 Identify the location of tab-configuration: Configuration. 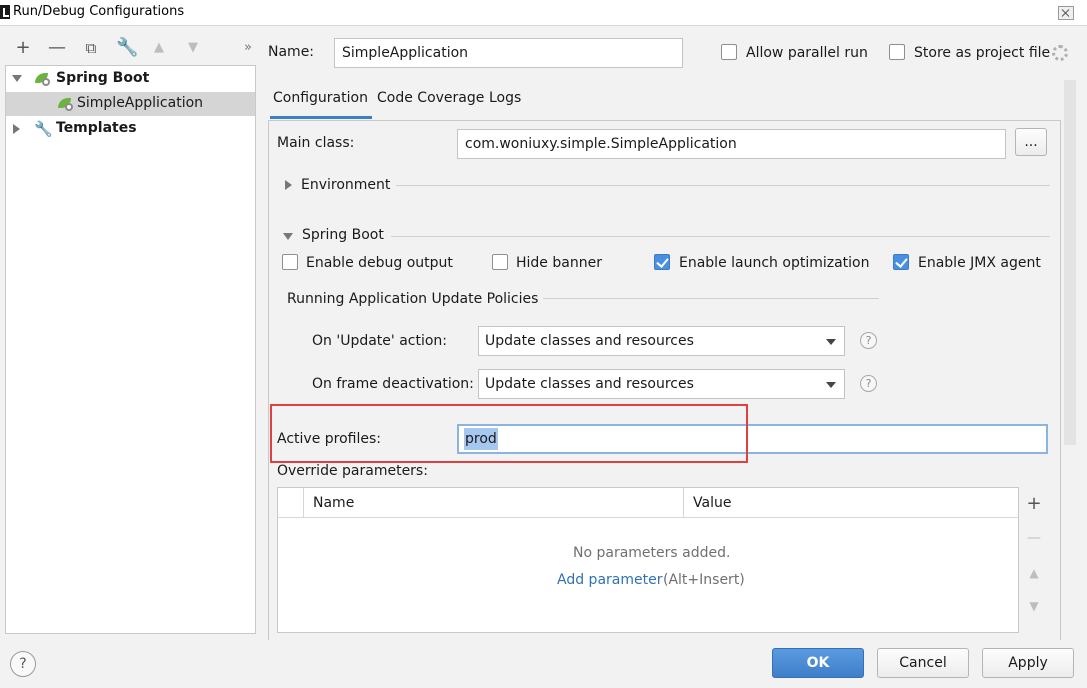
(320, 98).